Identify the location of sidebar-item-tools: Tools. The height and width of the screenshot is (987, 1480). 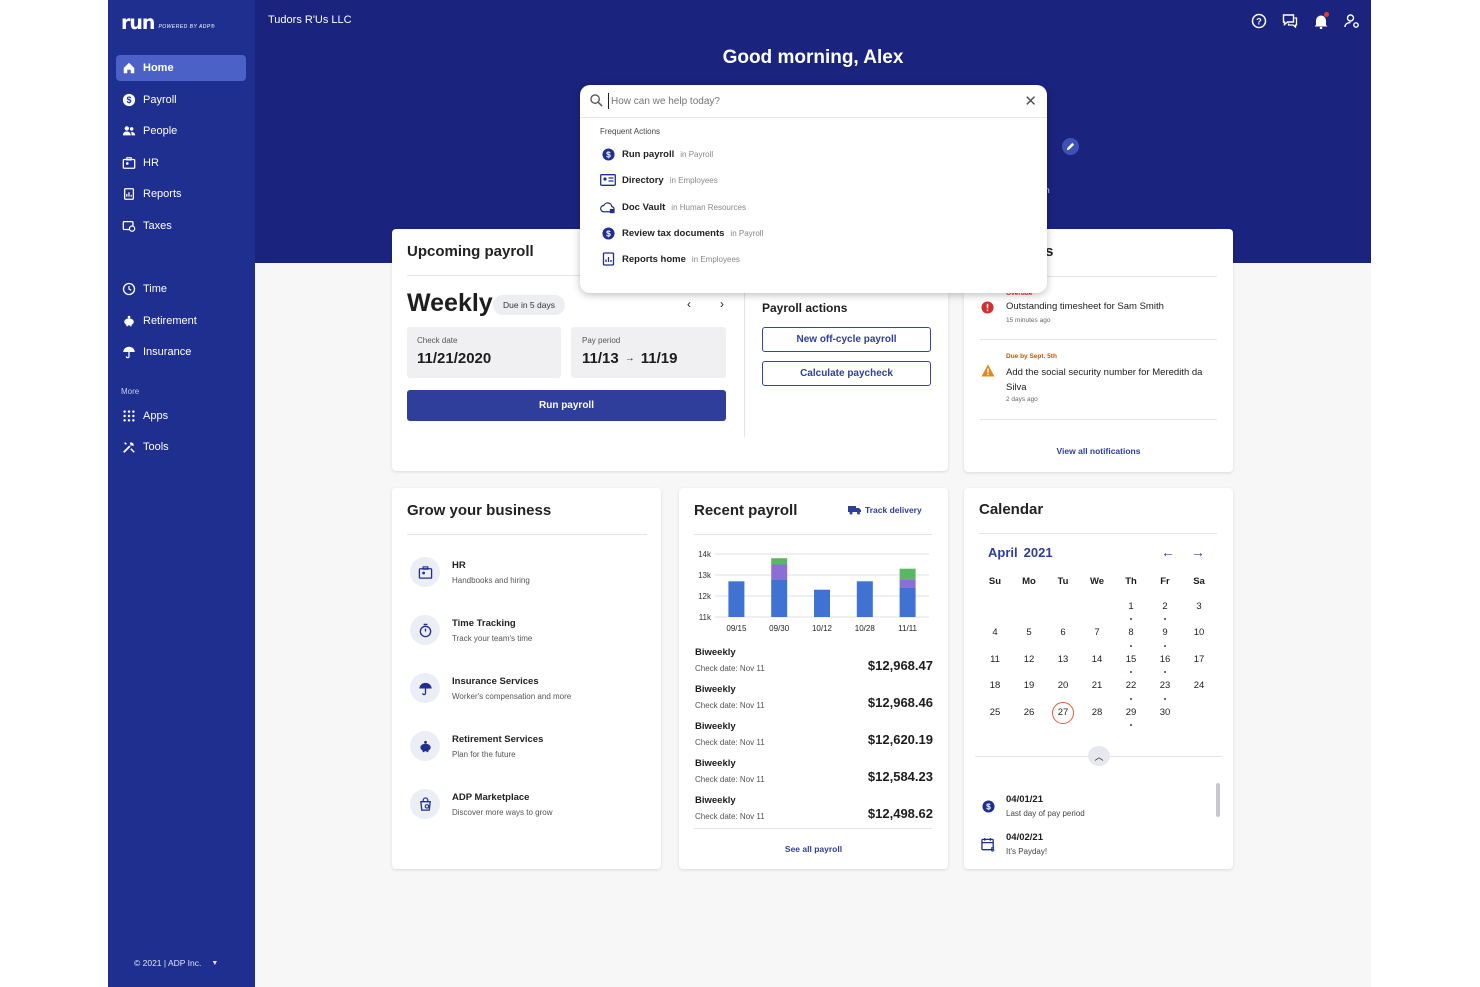
(181, 447).